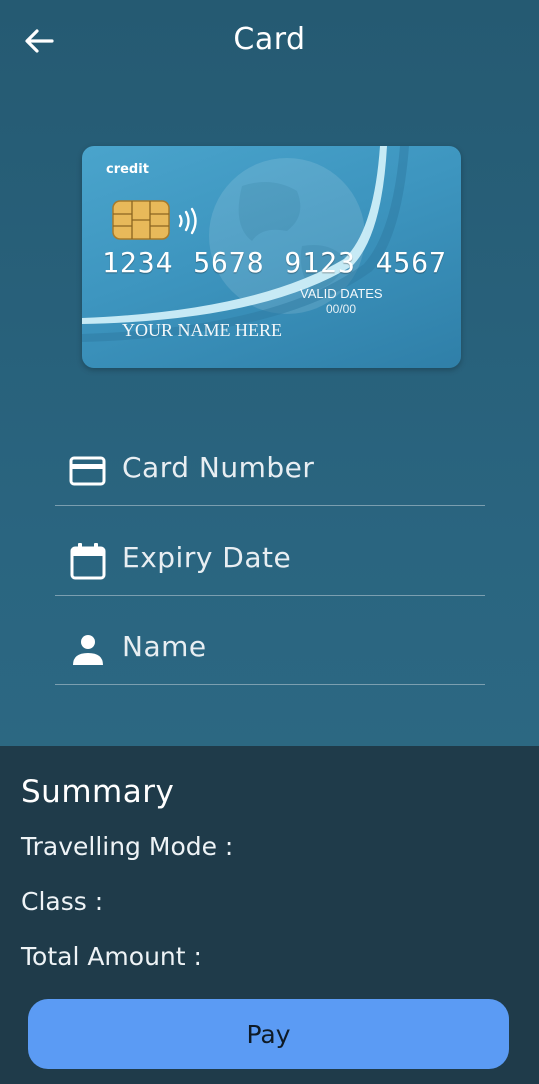 This screenshot has height=1084, width=539. What do you see at coordinates (87, 471) in the screenshot?
I see `credit-card-icon` at bounding box center [87, 471].